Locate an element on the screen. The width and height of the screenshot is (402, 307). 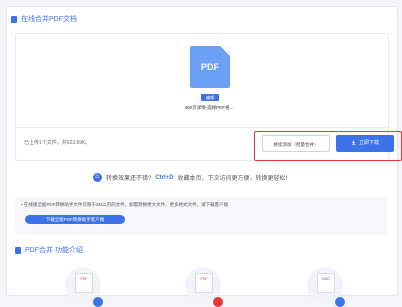
section-title: 在线合并PDF文档 is located at coordinates (49, 19).